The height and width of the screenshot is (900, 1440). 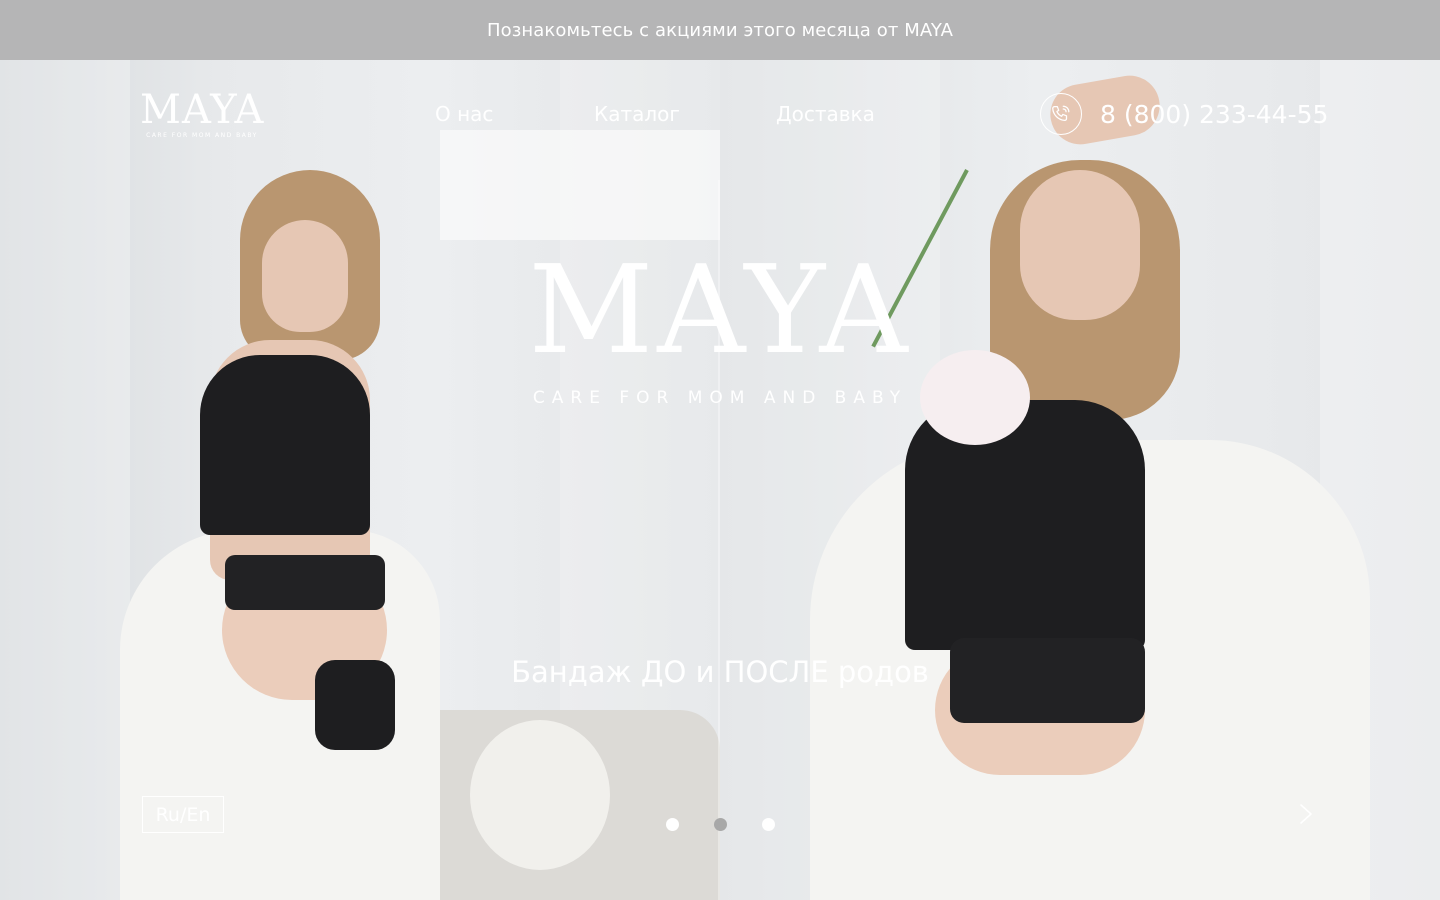 What do you see at coordinates (720, 310) in the screenshot?
I see `hero-brand-wordmark: MAYA` at bounding box center [720, 310].